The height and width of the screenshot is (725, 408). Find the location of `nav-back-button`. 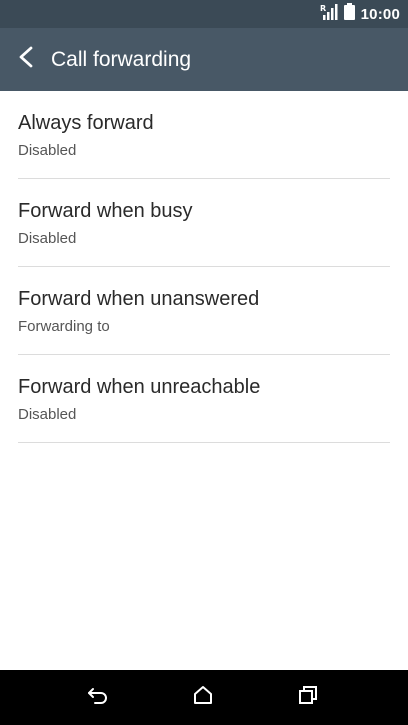

nav-back-button is located at coordinates (98, 697).